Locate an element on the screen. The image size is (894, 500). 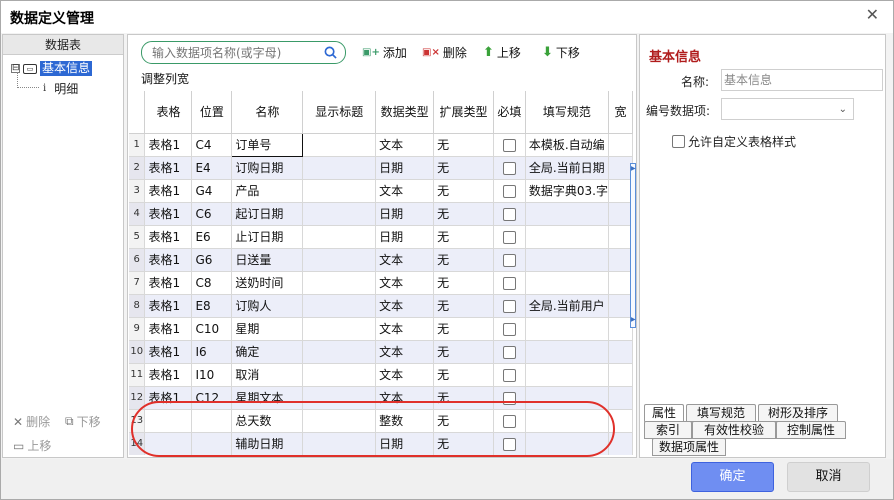
move-down-button: ⬇ 下移 is located at coordinates (561, 52).